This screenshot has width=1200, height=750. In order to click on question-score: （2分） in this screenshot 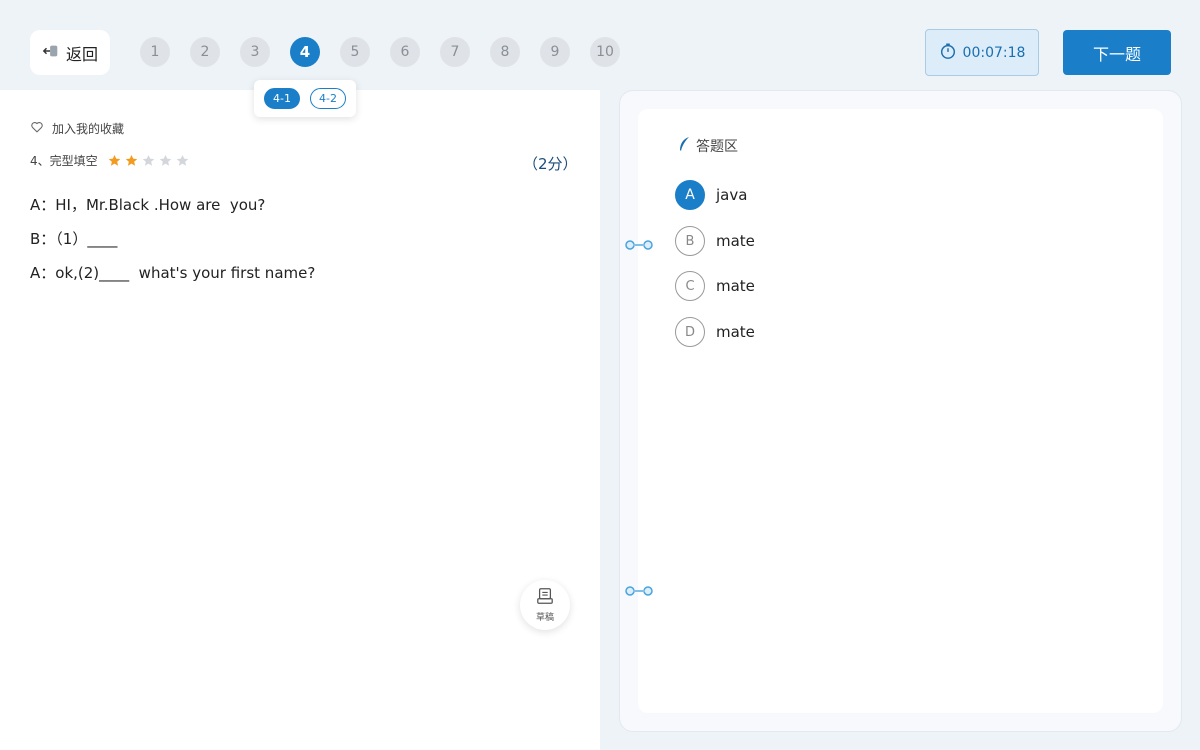, I will do `click(550, 164)`.